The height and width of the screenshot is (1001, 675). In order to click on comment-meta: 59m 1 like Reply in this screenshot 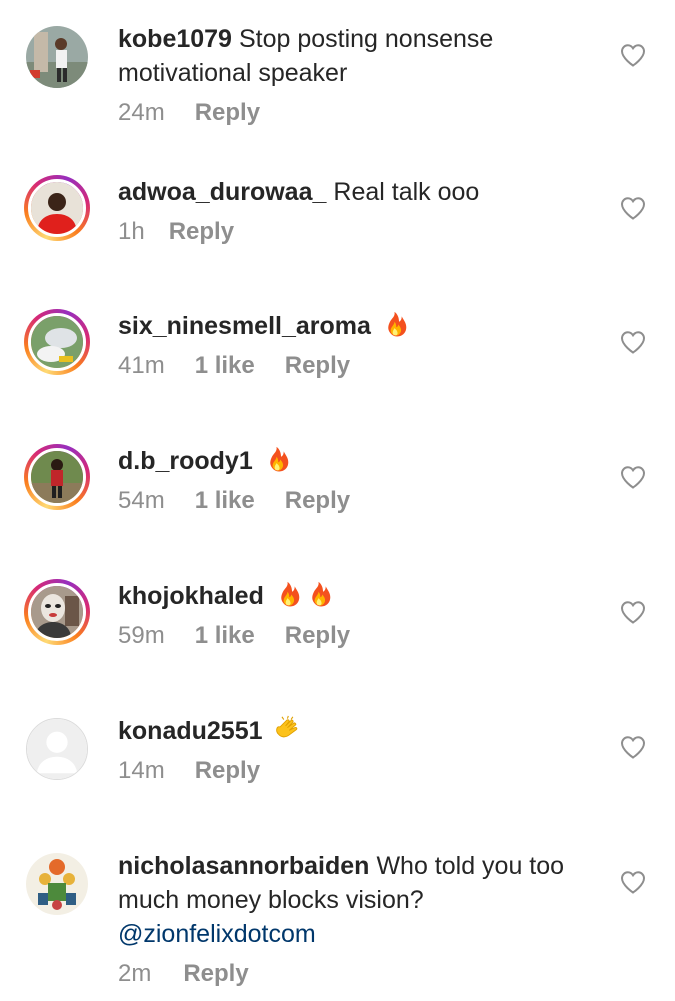, I will do `click(353, 636)`.